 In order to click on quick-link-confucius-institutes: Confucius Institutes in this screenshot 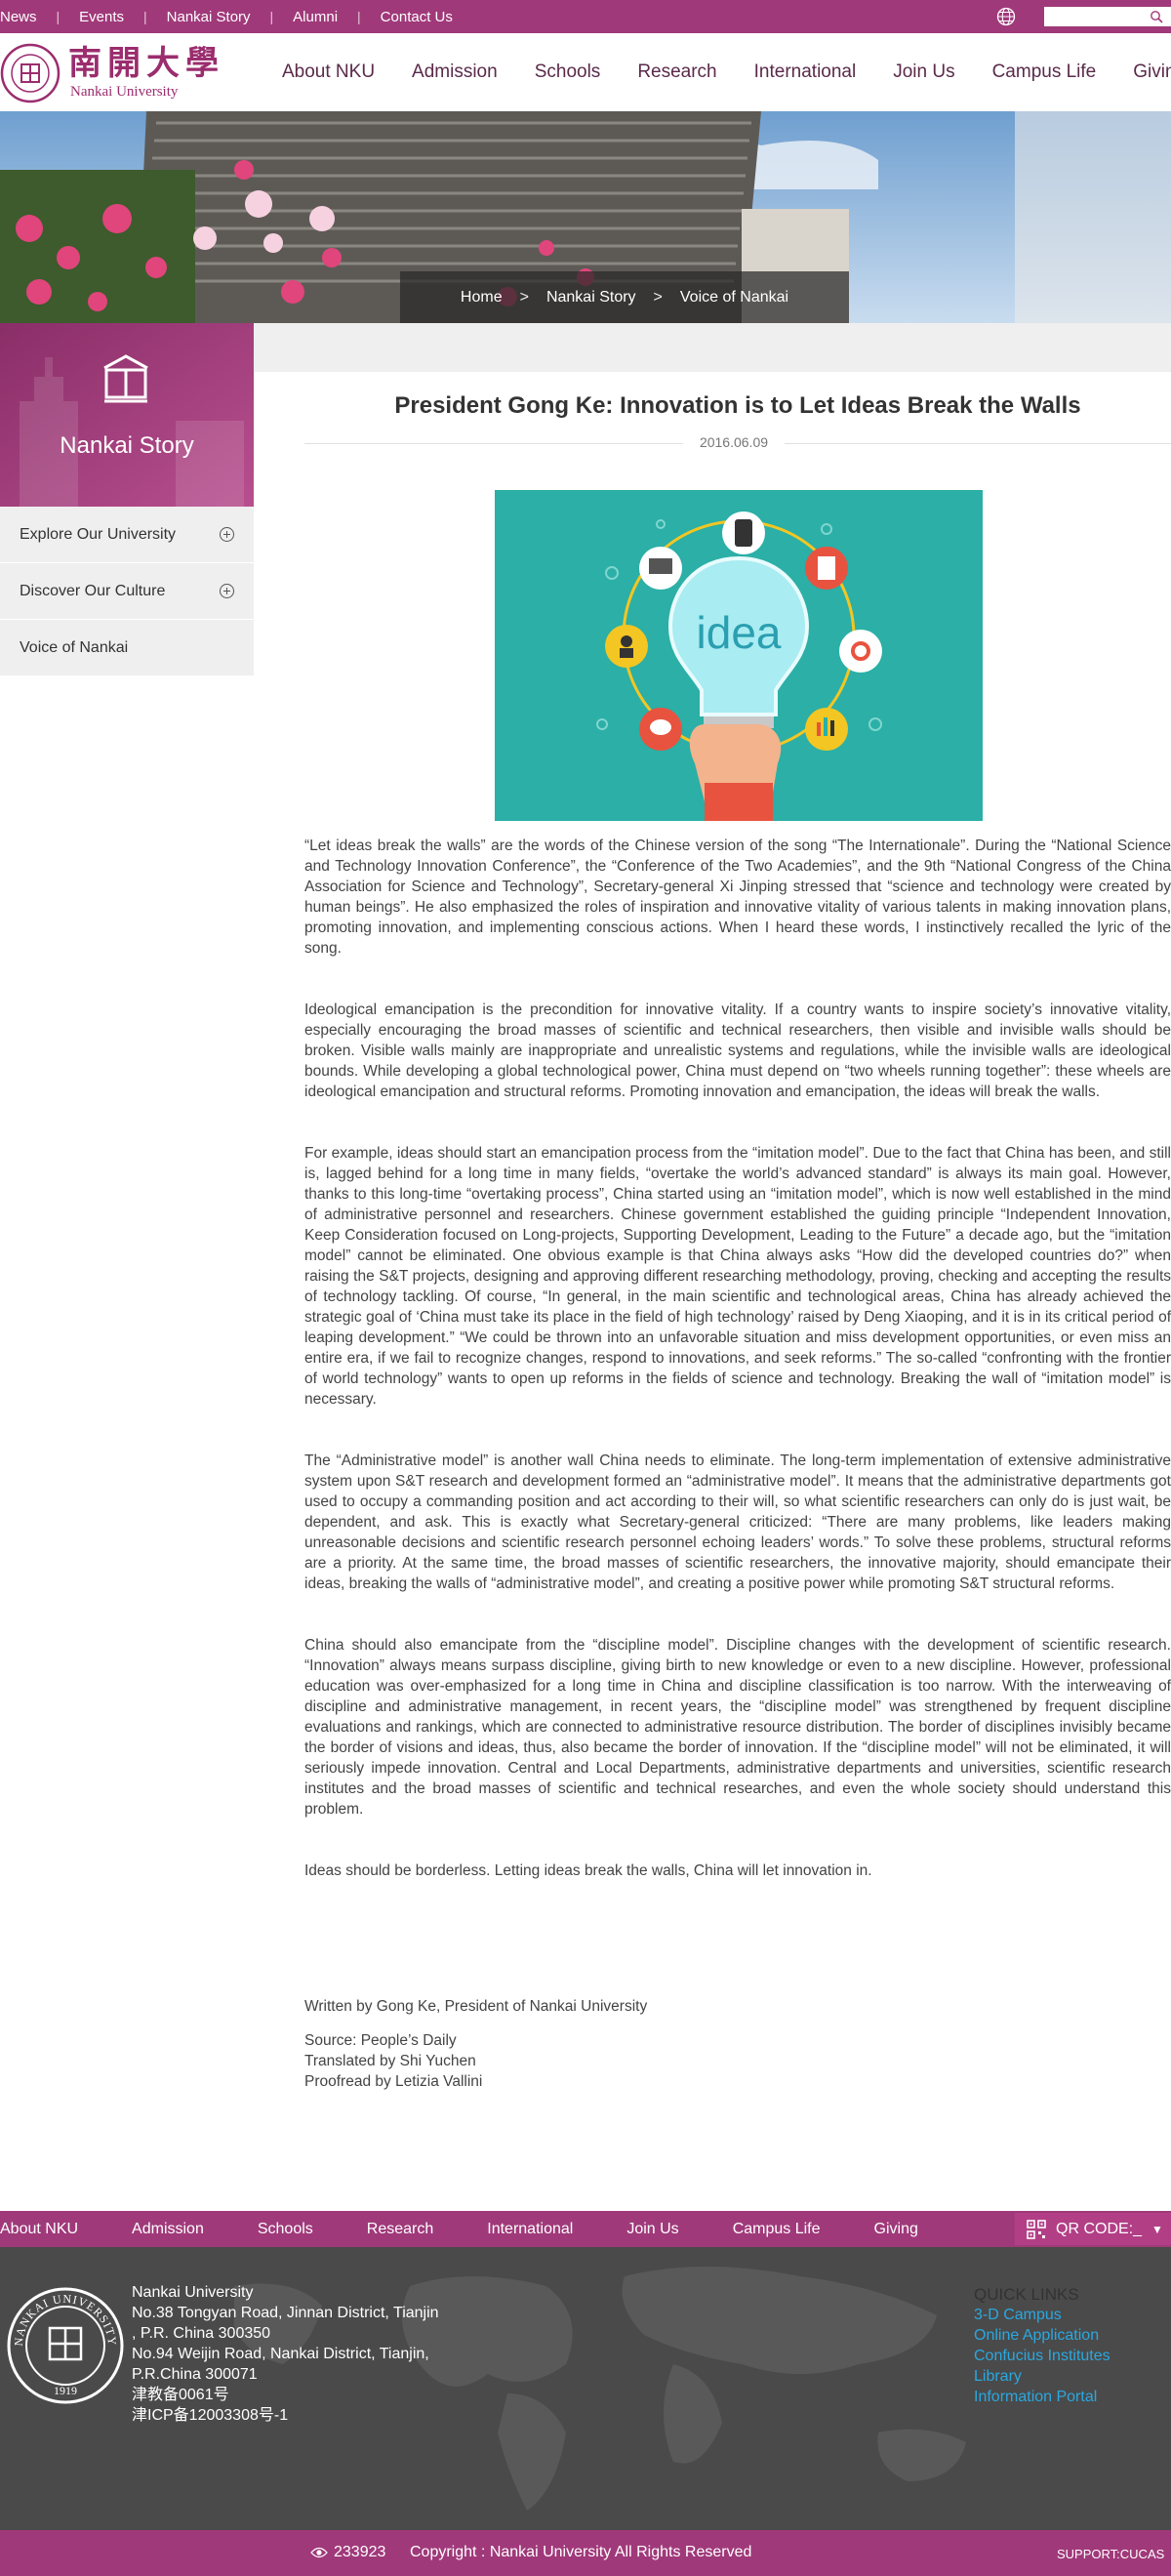, I will do `click(1042, 2356)`.